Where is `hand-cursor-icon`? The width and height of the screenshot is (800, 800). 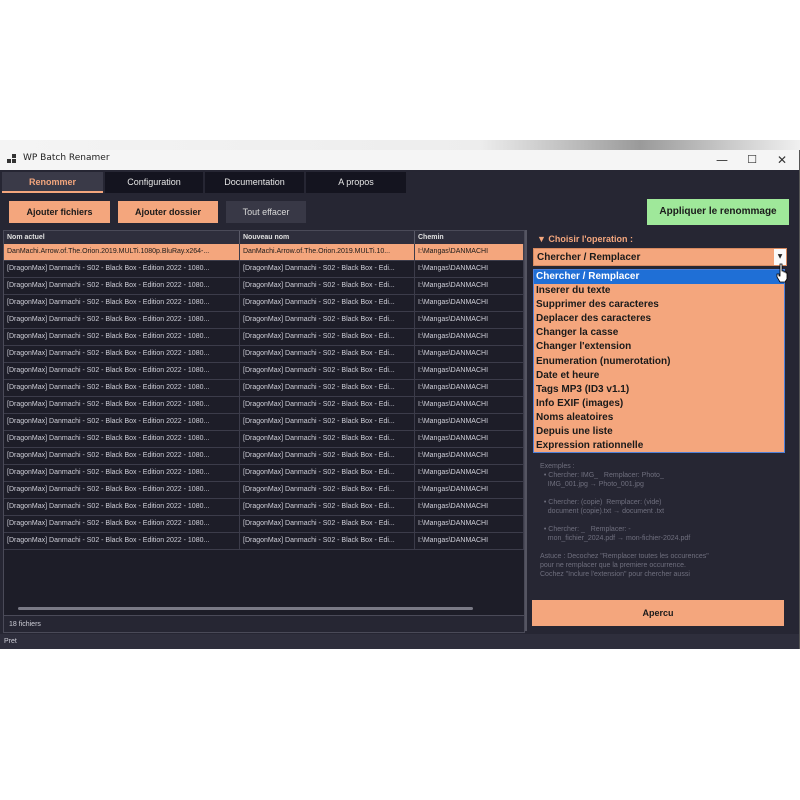 hand-cursor-icon is located at coordinates (782, 273).